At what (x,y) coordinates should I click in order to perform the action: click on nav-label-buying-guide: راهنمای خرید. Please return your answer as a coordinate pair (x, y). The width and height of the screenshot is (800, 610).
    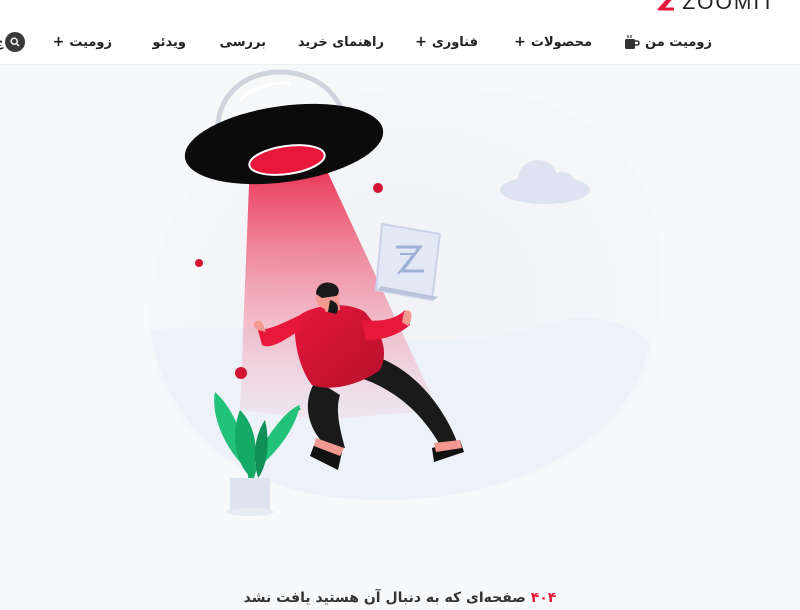
    Looking at the image, I should click on (340, 42).